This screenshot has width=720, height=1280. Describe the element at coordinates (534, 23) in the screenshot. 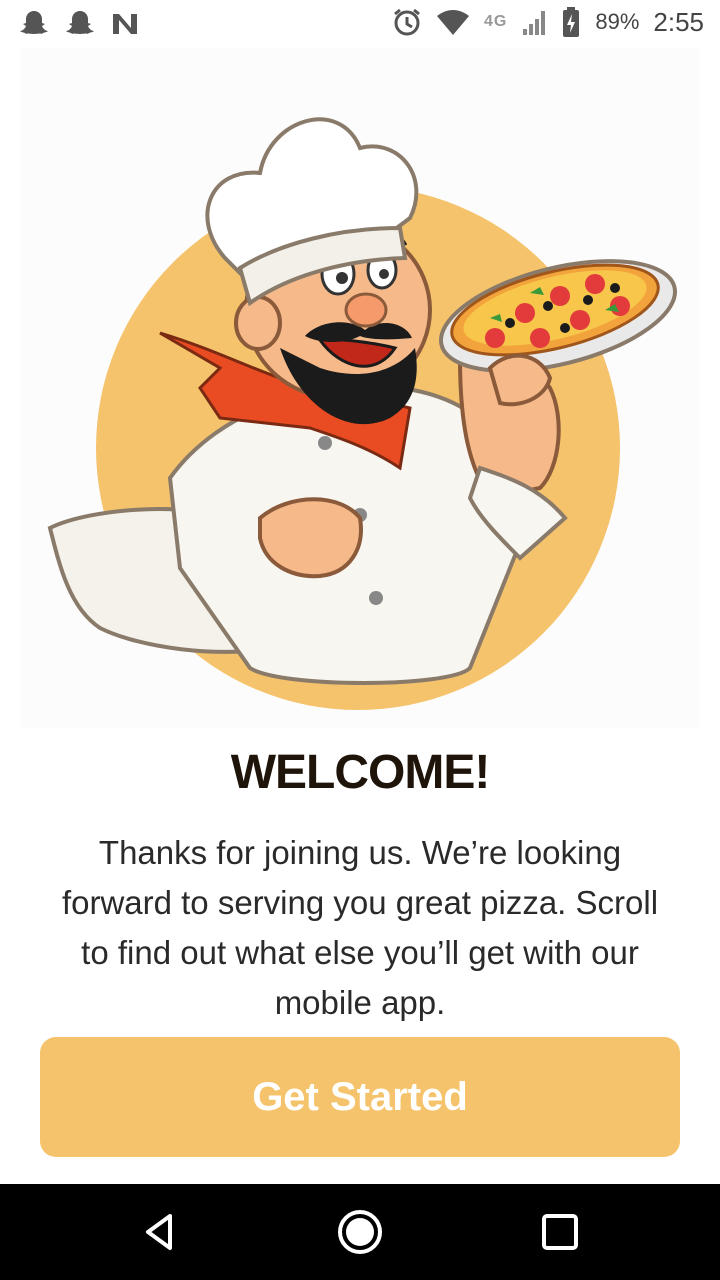

I see `signal-icon` at that location.